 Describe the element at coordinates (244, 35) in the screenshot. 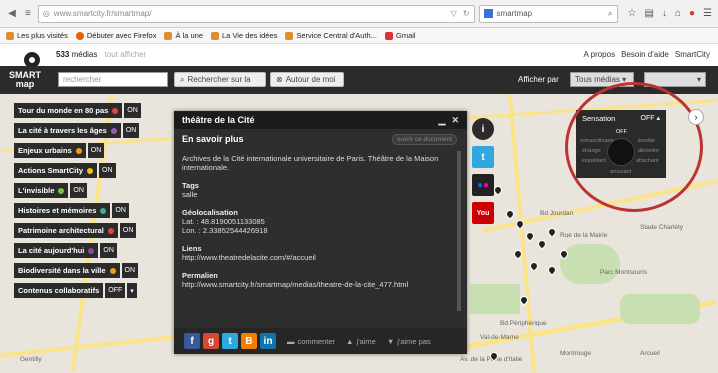

I see `bookmark-item: La Vie des idées` at that location.